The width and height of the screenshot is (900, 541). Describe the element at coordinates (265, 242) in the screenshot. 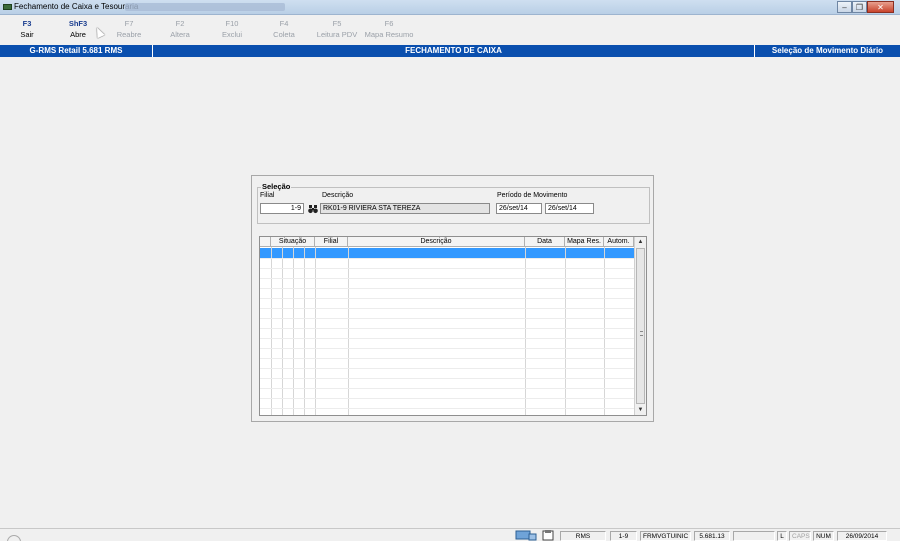

I see `grid-header-indicator` at that location.